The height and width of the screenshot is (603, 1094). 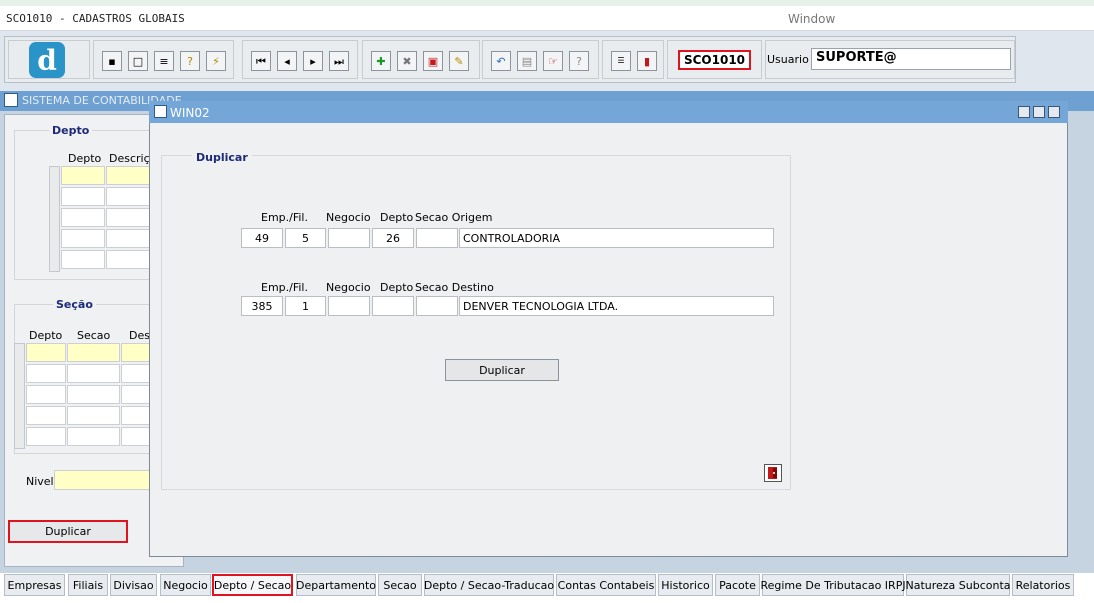 I want to click on minimize-icon, so click(x=1024, y=112).